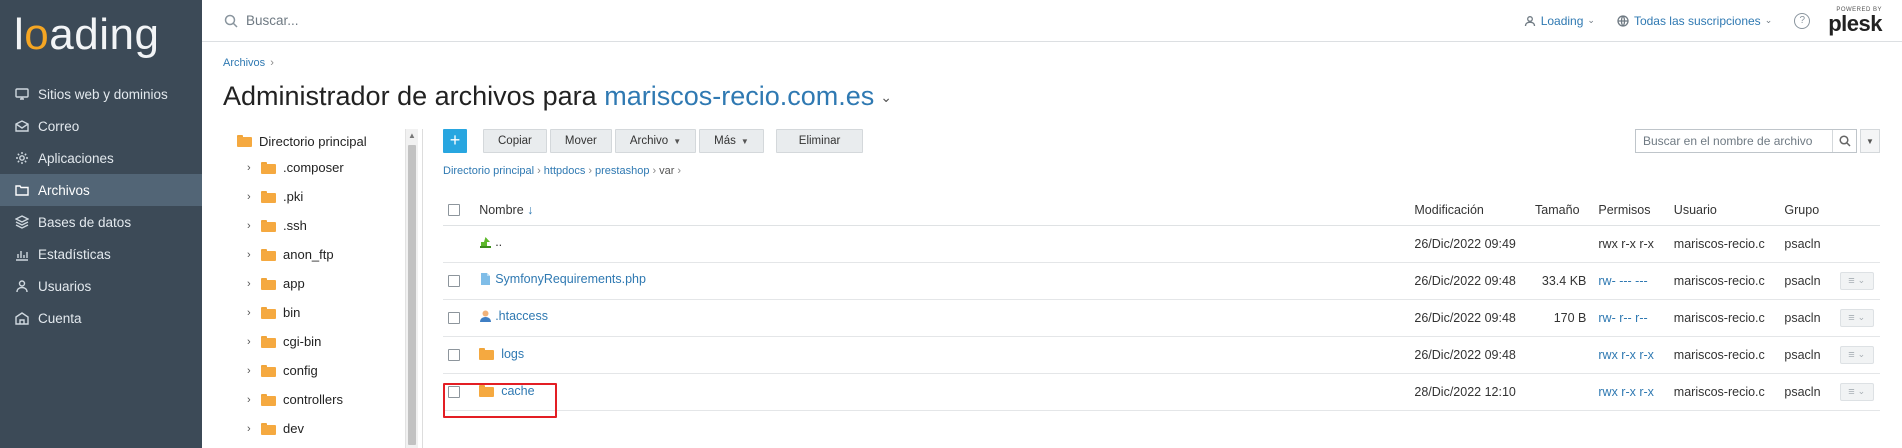  What do you see at coordinates (322, 370) in the screenshot?
I see `tree-item: › config` at bounding box center [322, 370].